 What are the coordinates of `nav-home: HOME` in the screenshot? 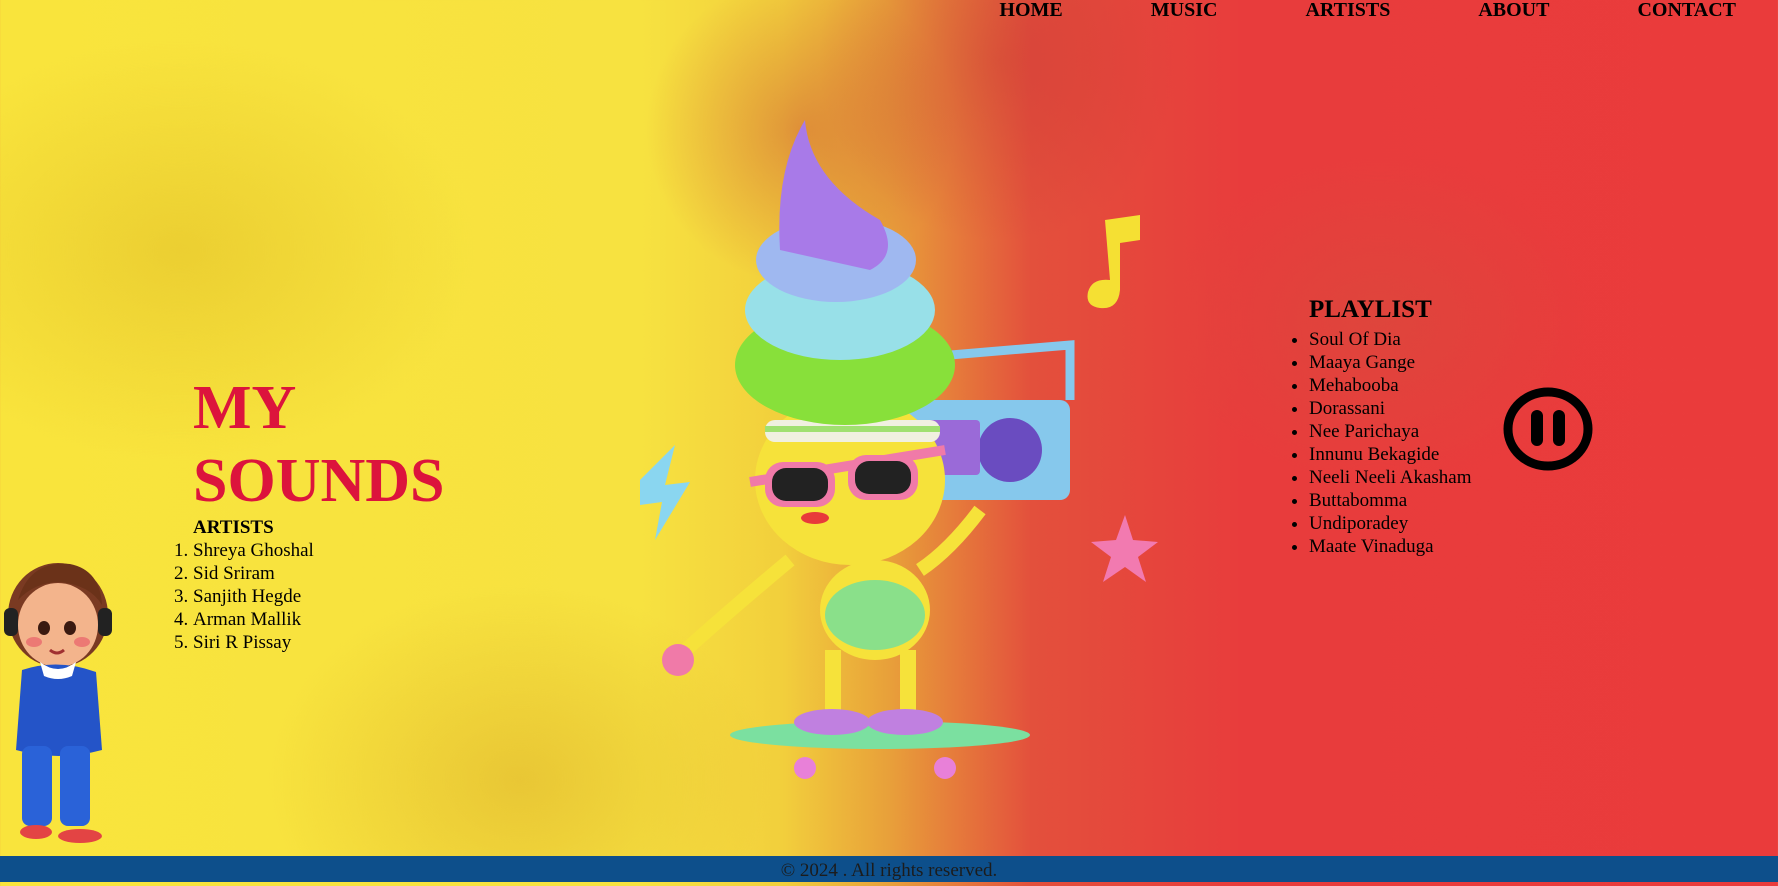 It's located at (1030, 12).